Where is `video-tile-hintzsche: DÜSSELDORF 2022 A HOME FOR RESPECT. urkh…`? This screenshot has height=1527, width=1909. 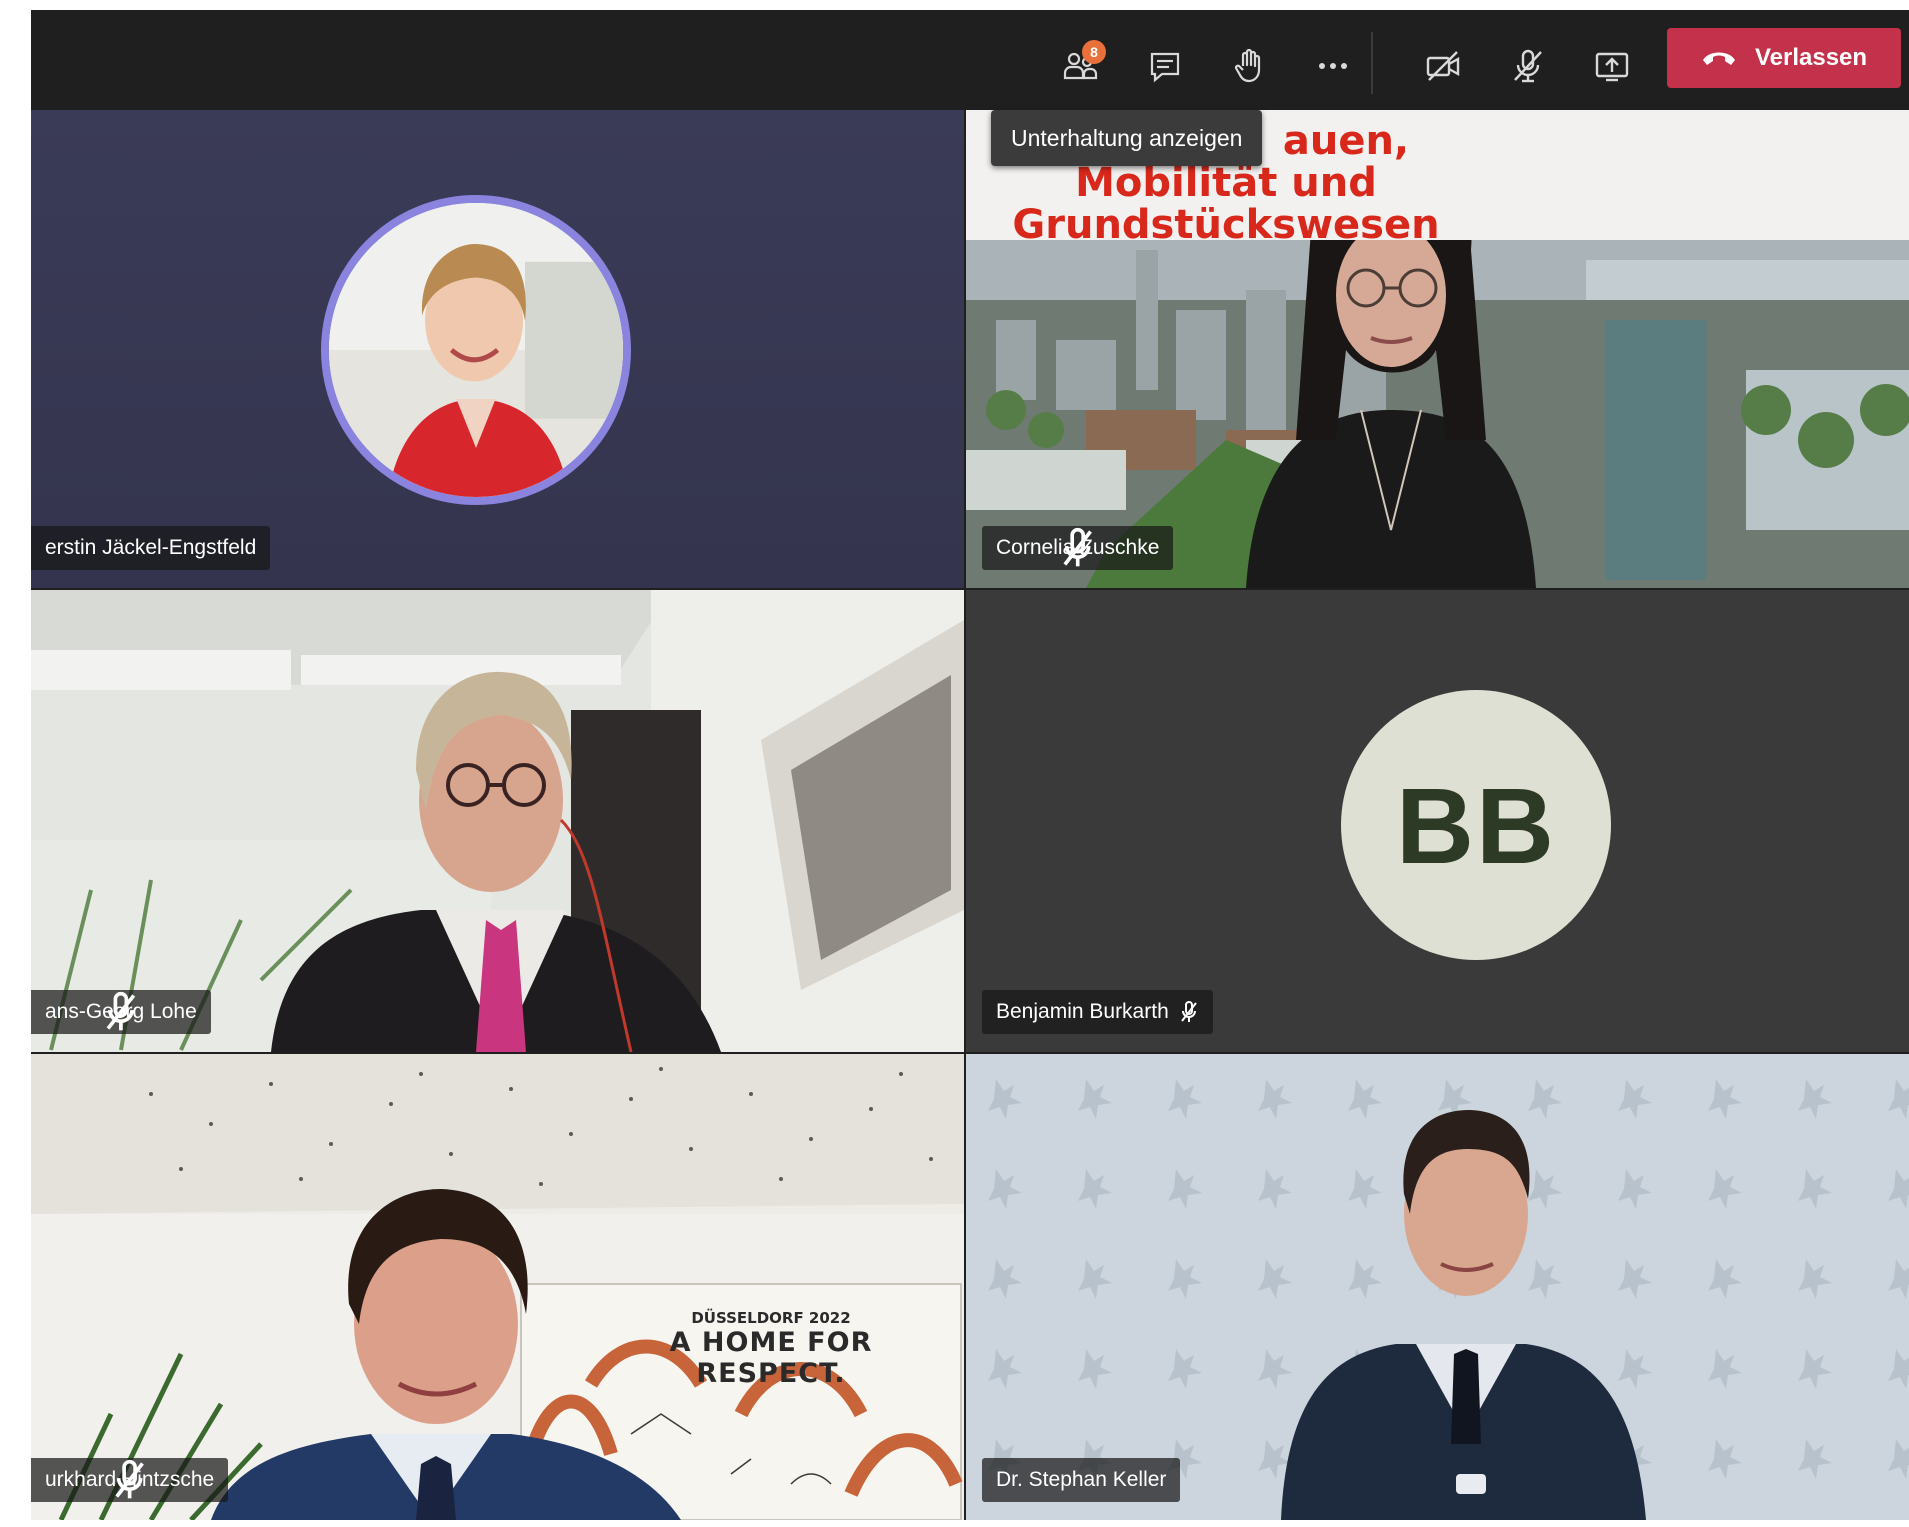
video-tile-hintzsche: DÜSSELDORF 2022 A HOME FOR RESPECT. urkh… is located at coordinates (497, 1287).